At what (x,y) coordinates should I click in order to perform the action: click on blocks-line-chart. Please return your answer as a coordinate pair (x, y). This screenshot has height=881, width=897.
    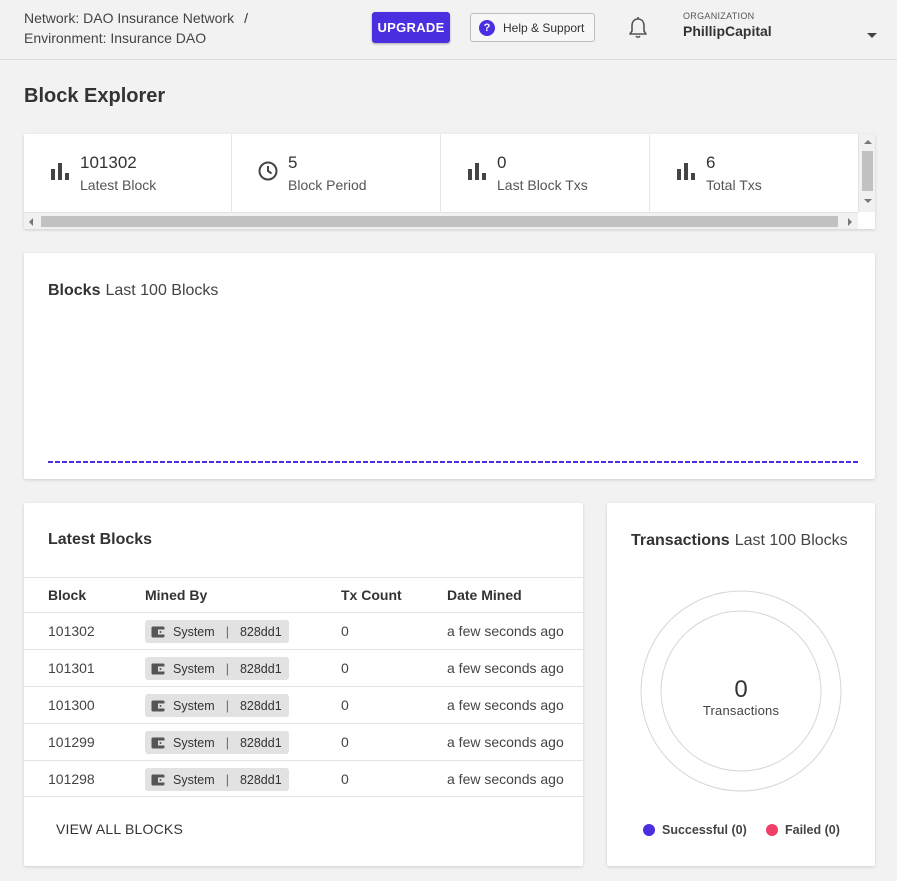
    Looking at the image, I should click on (453, 462).